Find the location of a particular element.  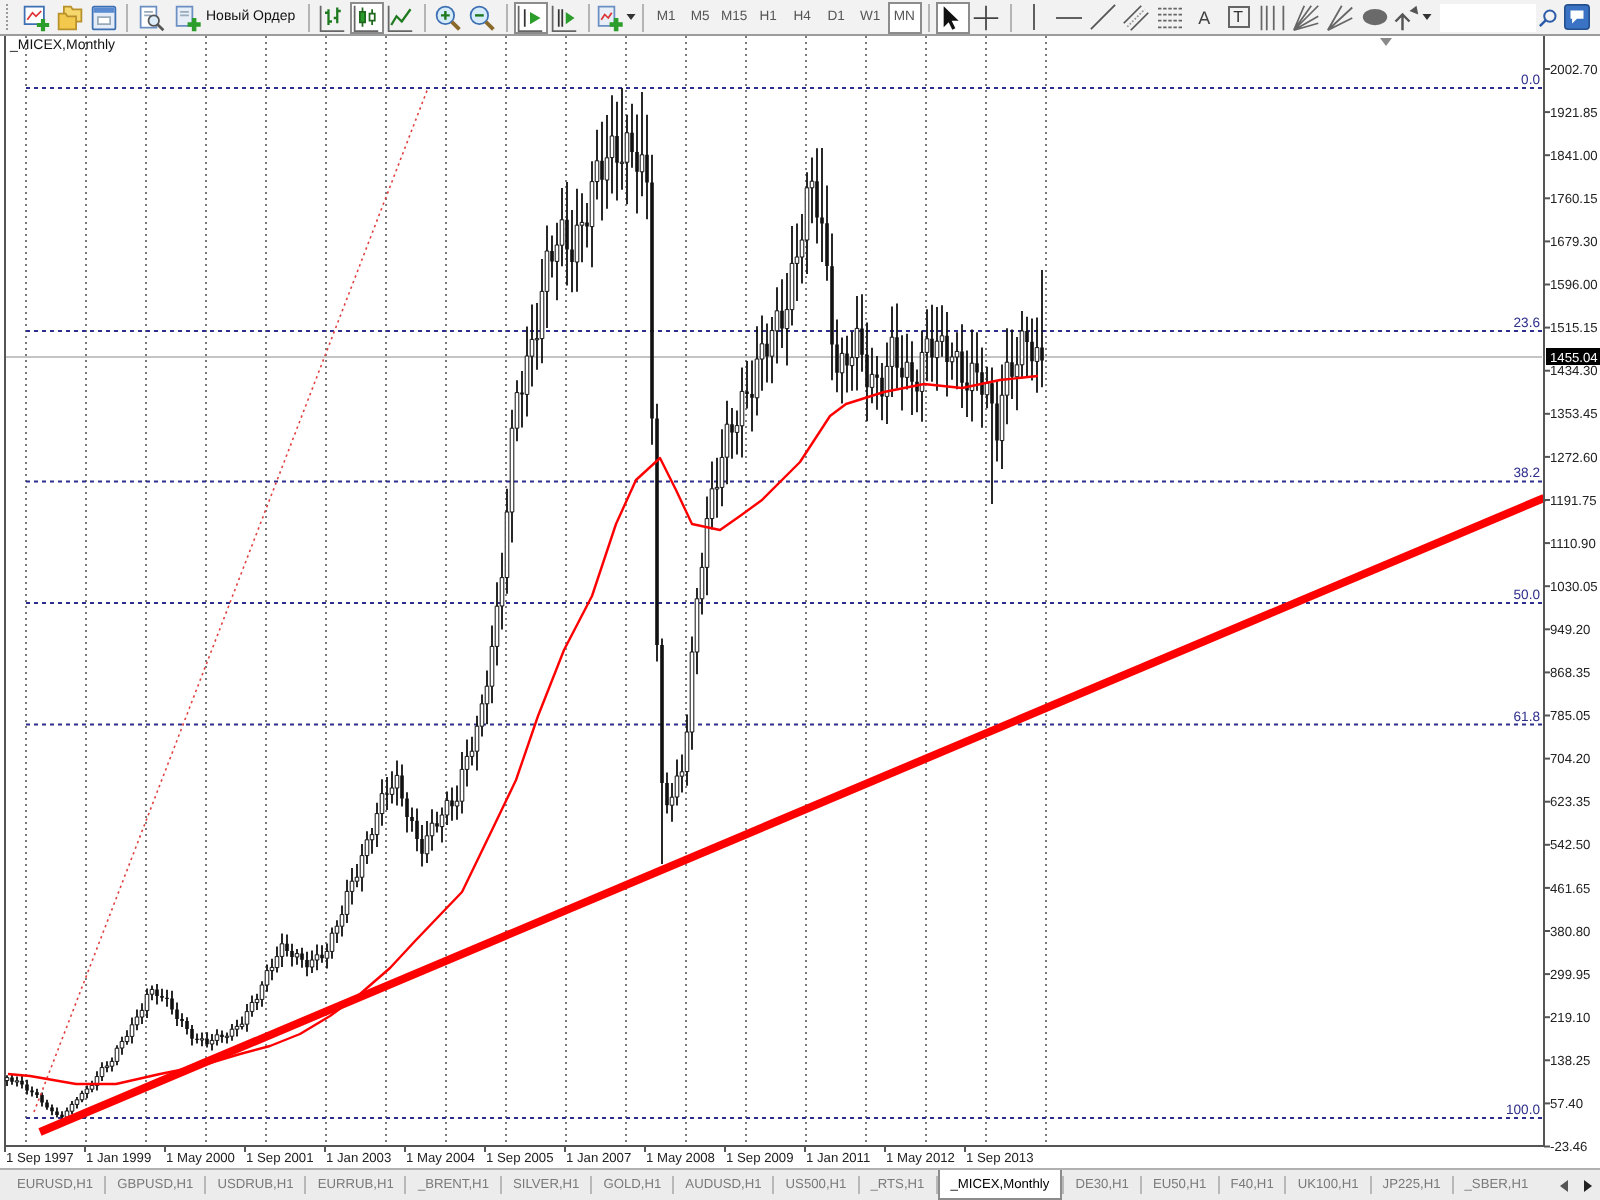

gann-fan-button is located at coordinates (1306, 17).